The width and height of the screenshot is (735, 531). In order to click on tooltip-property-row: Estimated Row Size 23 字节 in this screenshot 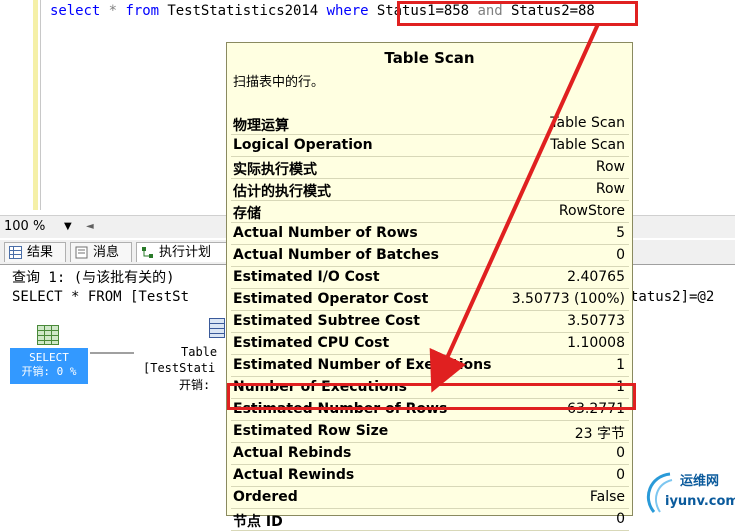, I will do `click(430, 432)`.